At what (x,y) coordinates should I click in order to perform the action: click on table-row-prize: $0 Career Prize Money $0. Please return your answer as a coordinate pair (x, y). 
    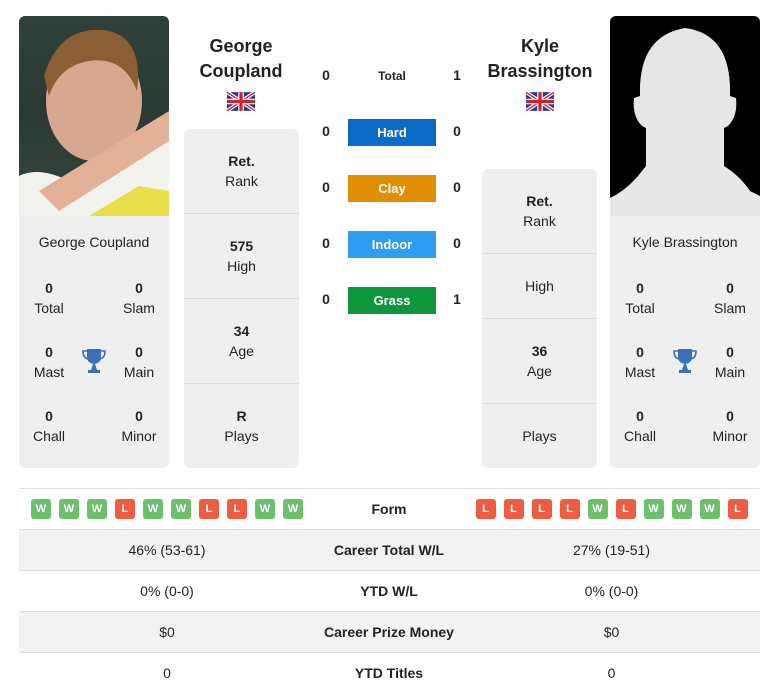
    Looking at the image, I should click on (389, 631).